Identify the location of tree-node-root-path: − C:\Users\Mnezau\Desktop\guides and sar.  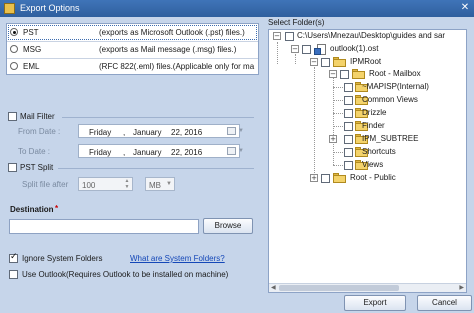
(367, 36).